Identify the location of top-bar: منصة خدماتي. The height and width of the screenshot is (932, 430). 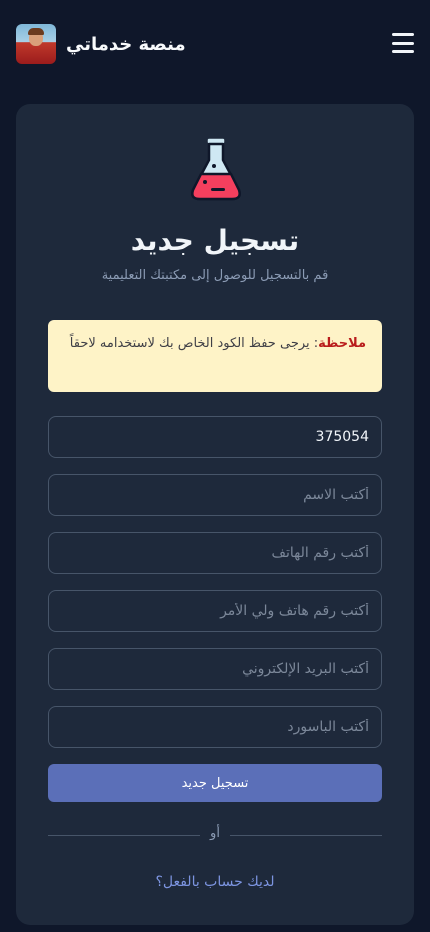
(215, 44).